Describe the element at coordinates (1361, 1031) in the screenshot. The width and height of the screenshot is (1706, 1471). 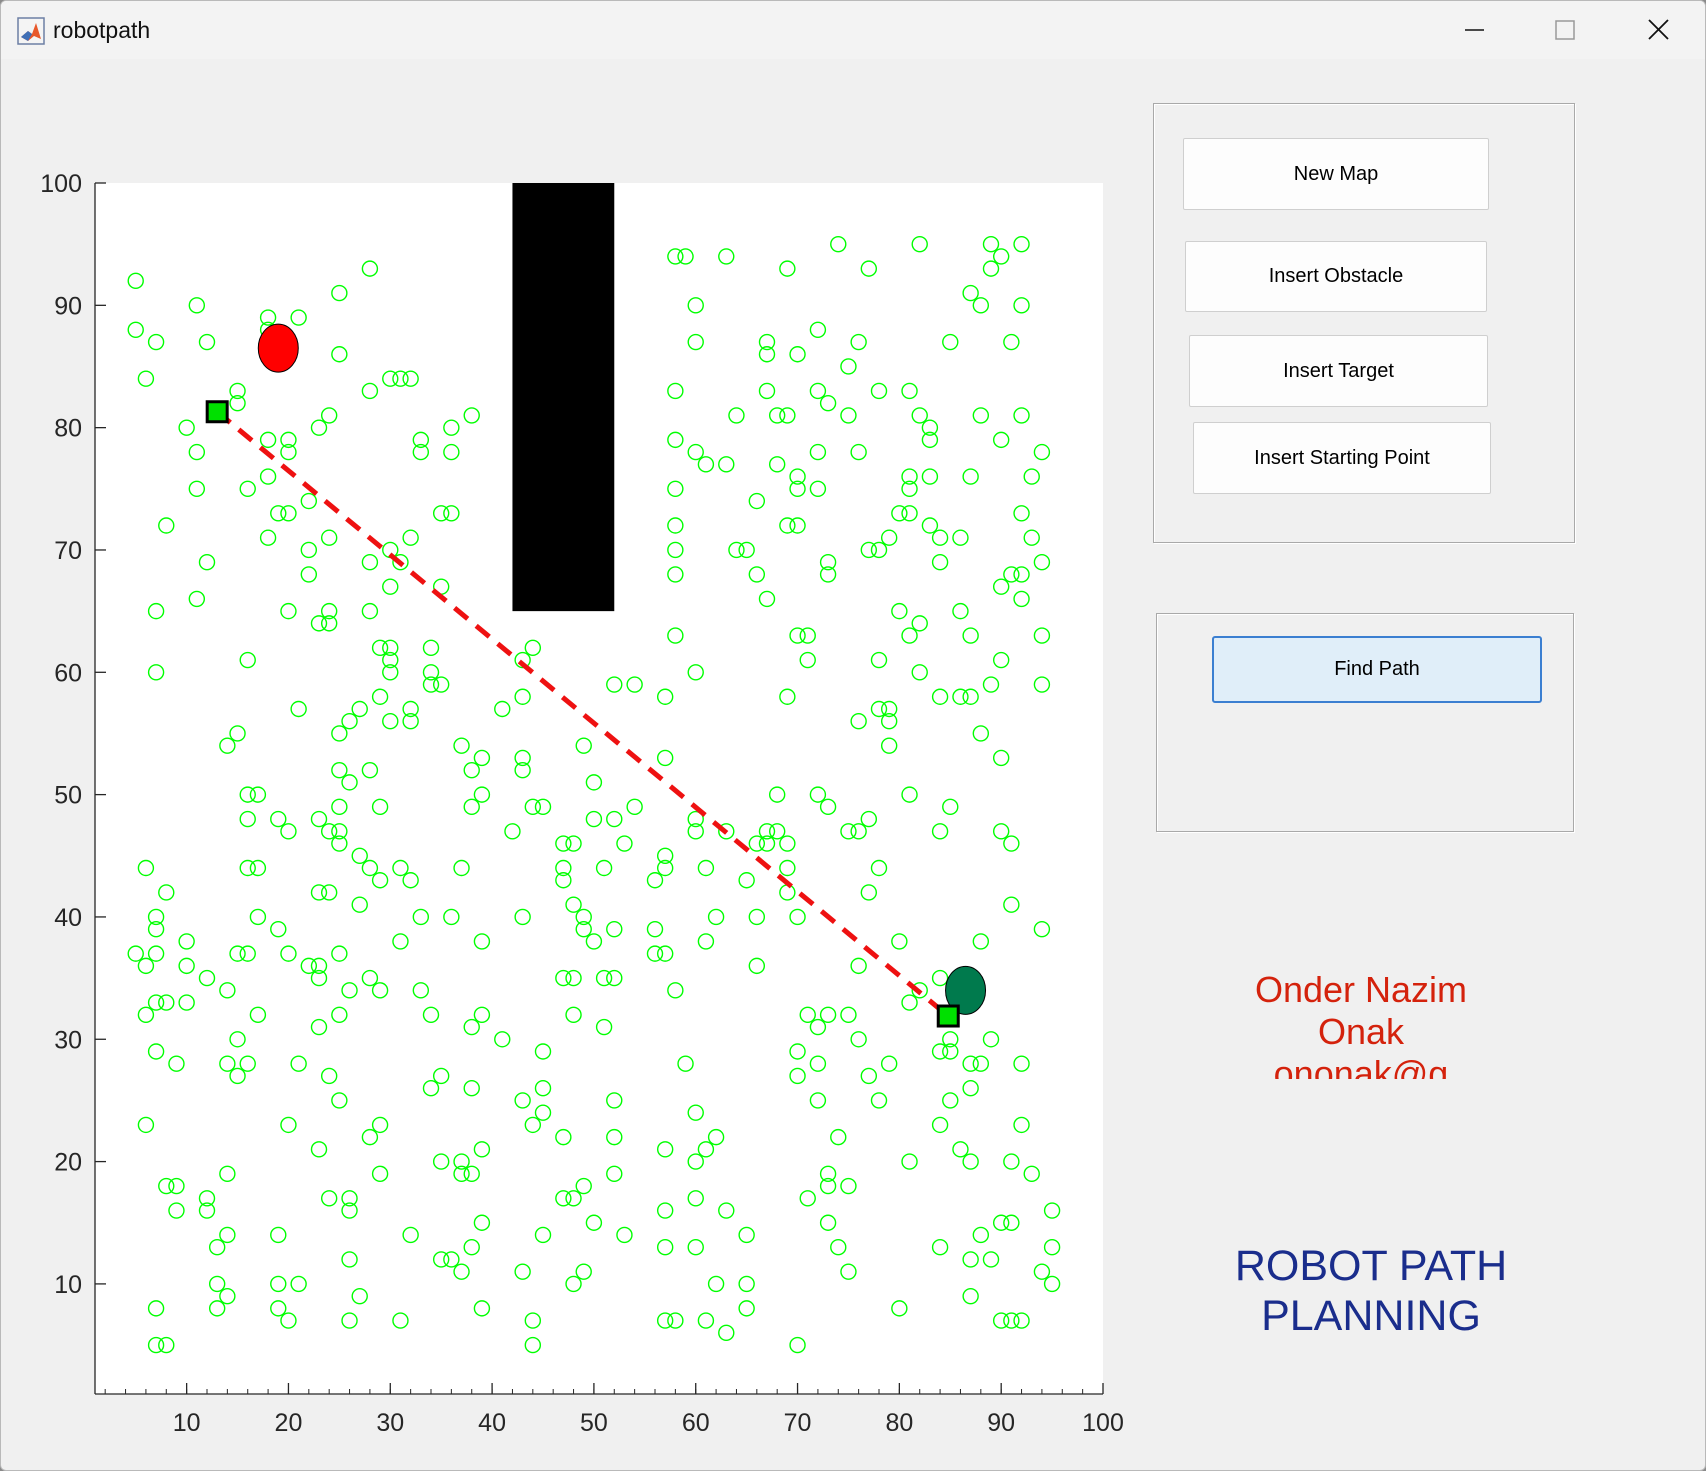
I see `author-line-2: Onak` at that location.